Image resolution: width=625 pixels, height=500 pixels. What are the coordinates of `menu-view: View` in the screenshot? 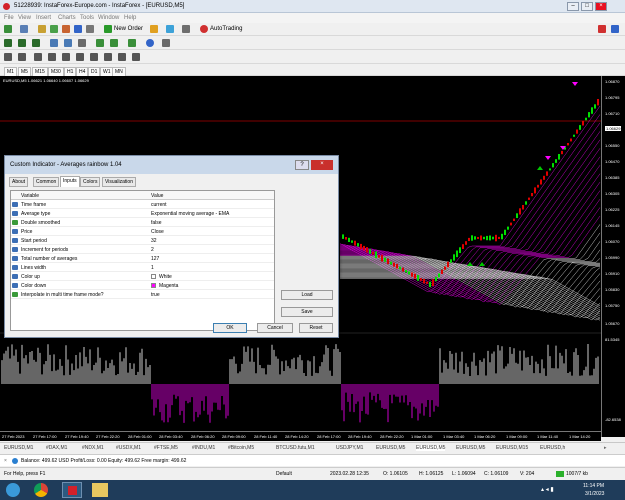 It's located at (24, 18).